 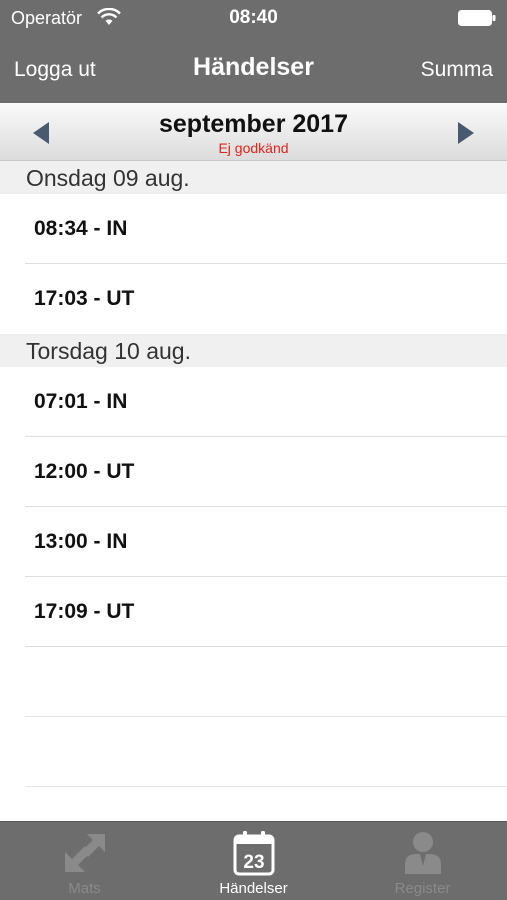 I want to click on tab-register: Register, so click(x=422, y=861).